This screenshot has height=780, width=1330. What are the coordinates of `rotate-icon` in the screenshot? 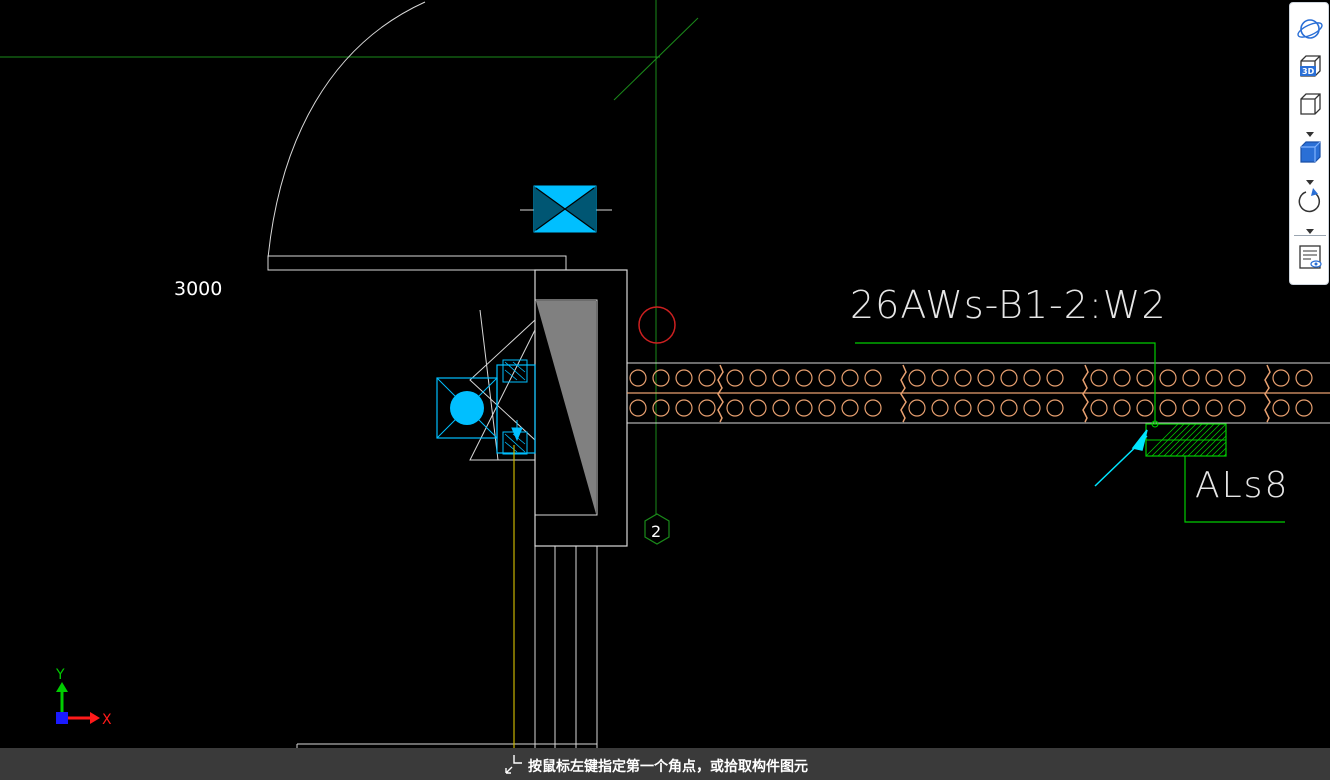 It's located at (1309, 200).